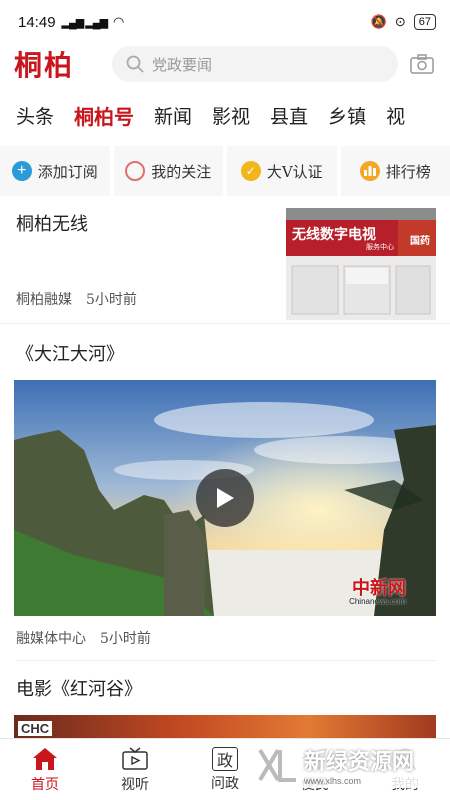 The width and height of the screenshot is (450, 800). Describe the element at coordinates (225, 783) in the screenshot. I see `nav-label: 问政` at that location.